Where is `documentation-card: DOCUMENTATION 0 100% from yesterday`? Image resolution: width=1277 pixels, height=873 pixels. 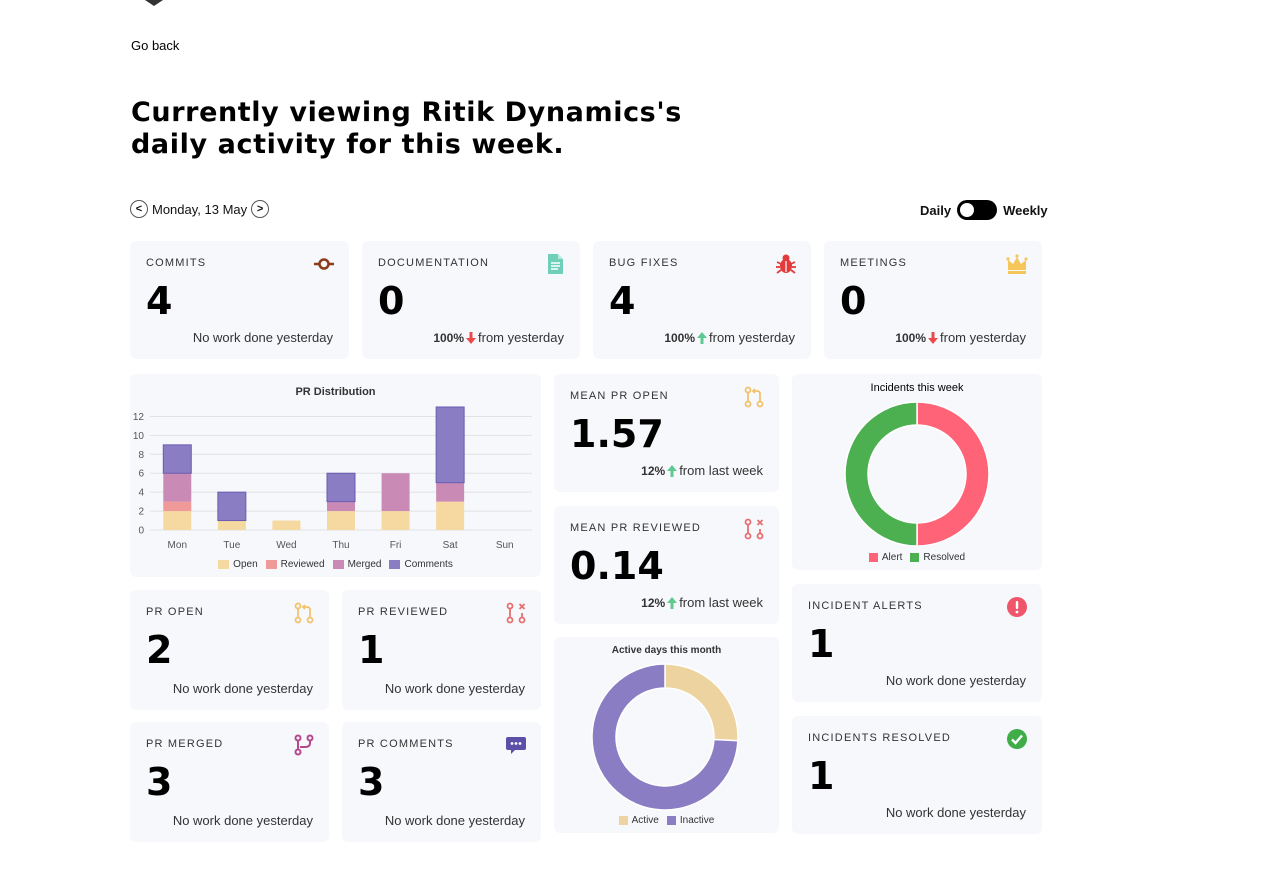
documentation-card: DOCUMENTATION 0 100% from yesterday is located at coordinates (471, 300).